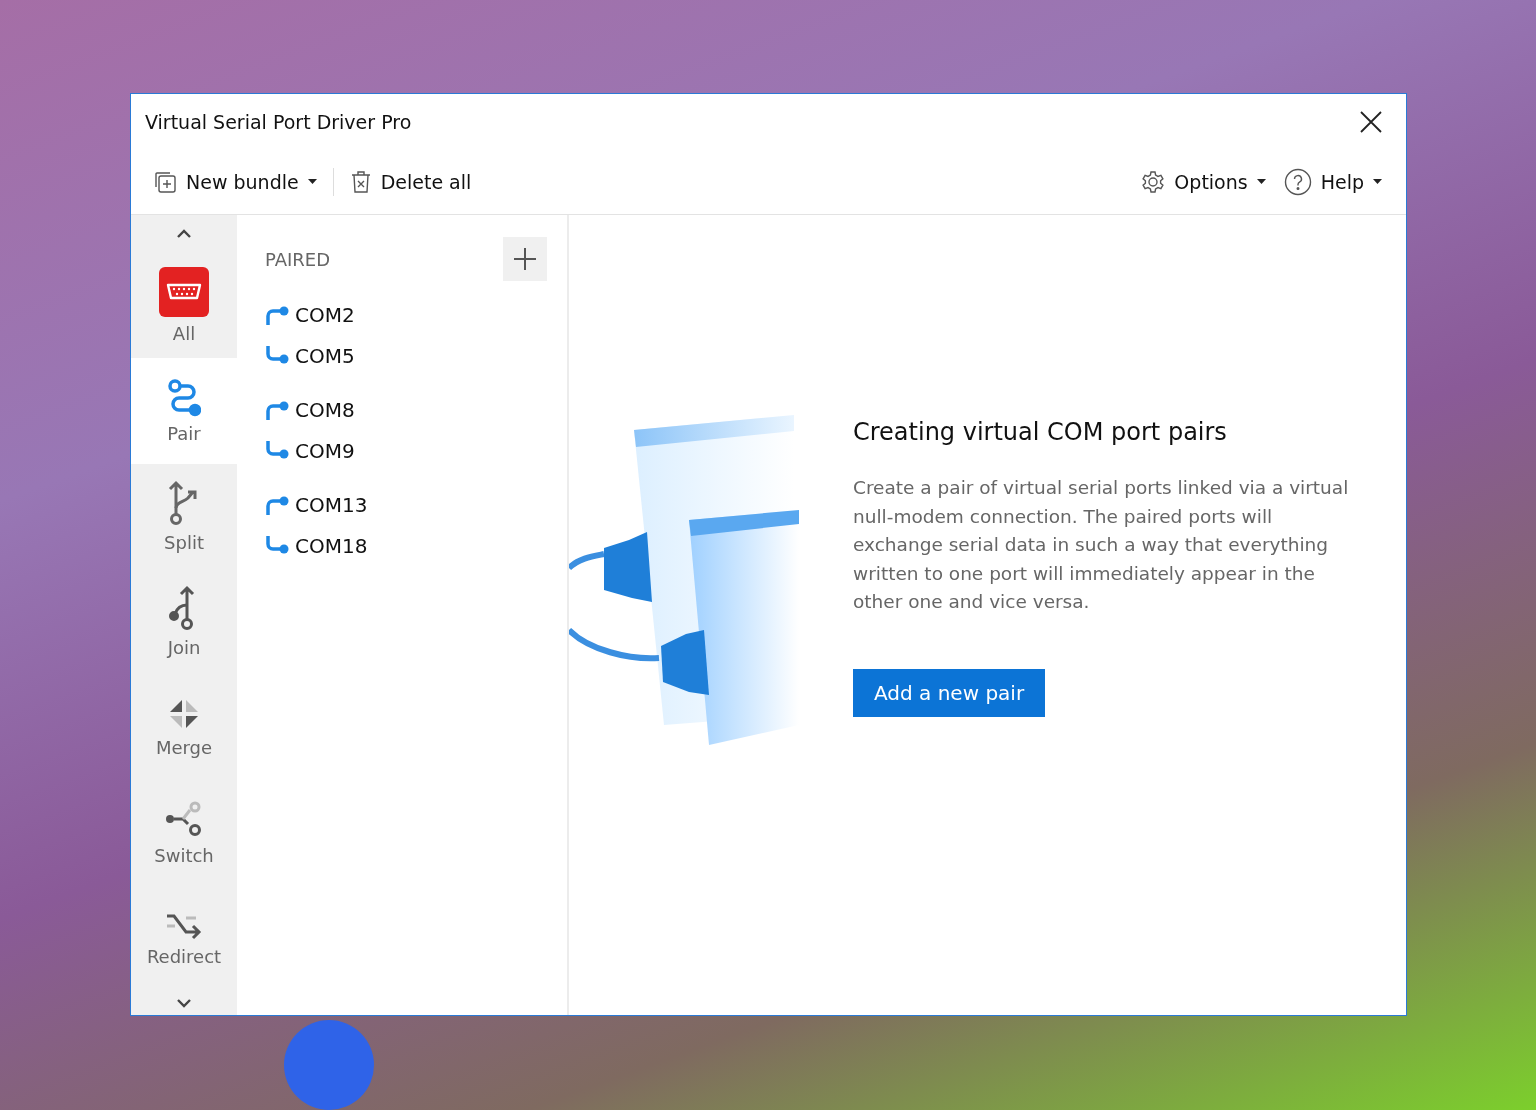 The image size is (1536, 1110). I want to click on content-description: Create a pair of virtual serial ports linked via a virtual null-modem connection. The paired ports will exchange serial data in such a way that everything written to one port will immediately appear in the other one and vice versa., so click(1101, 545).